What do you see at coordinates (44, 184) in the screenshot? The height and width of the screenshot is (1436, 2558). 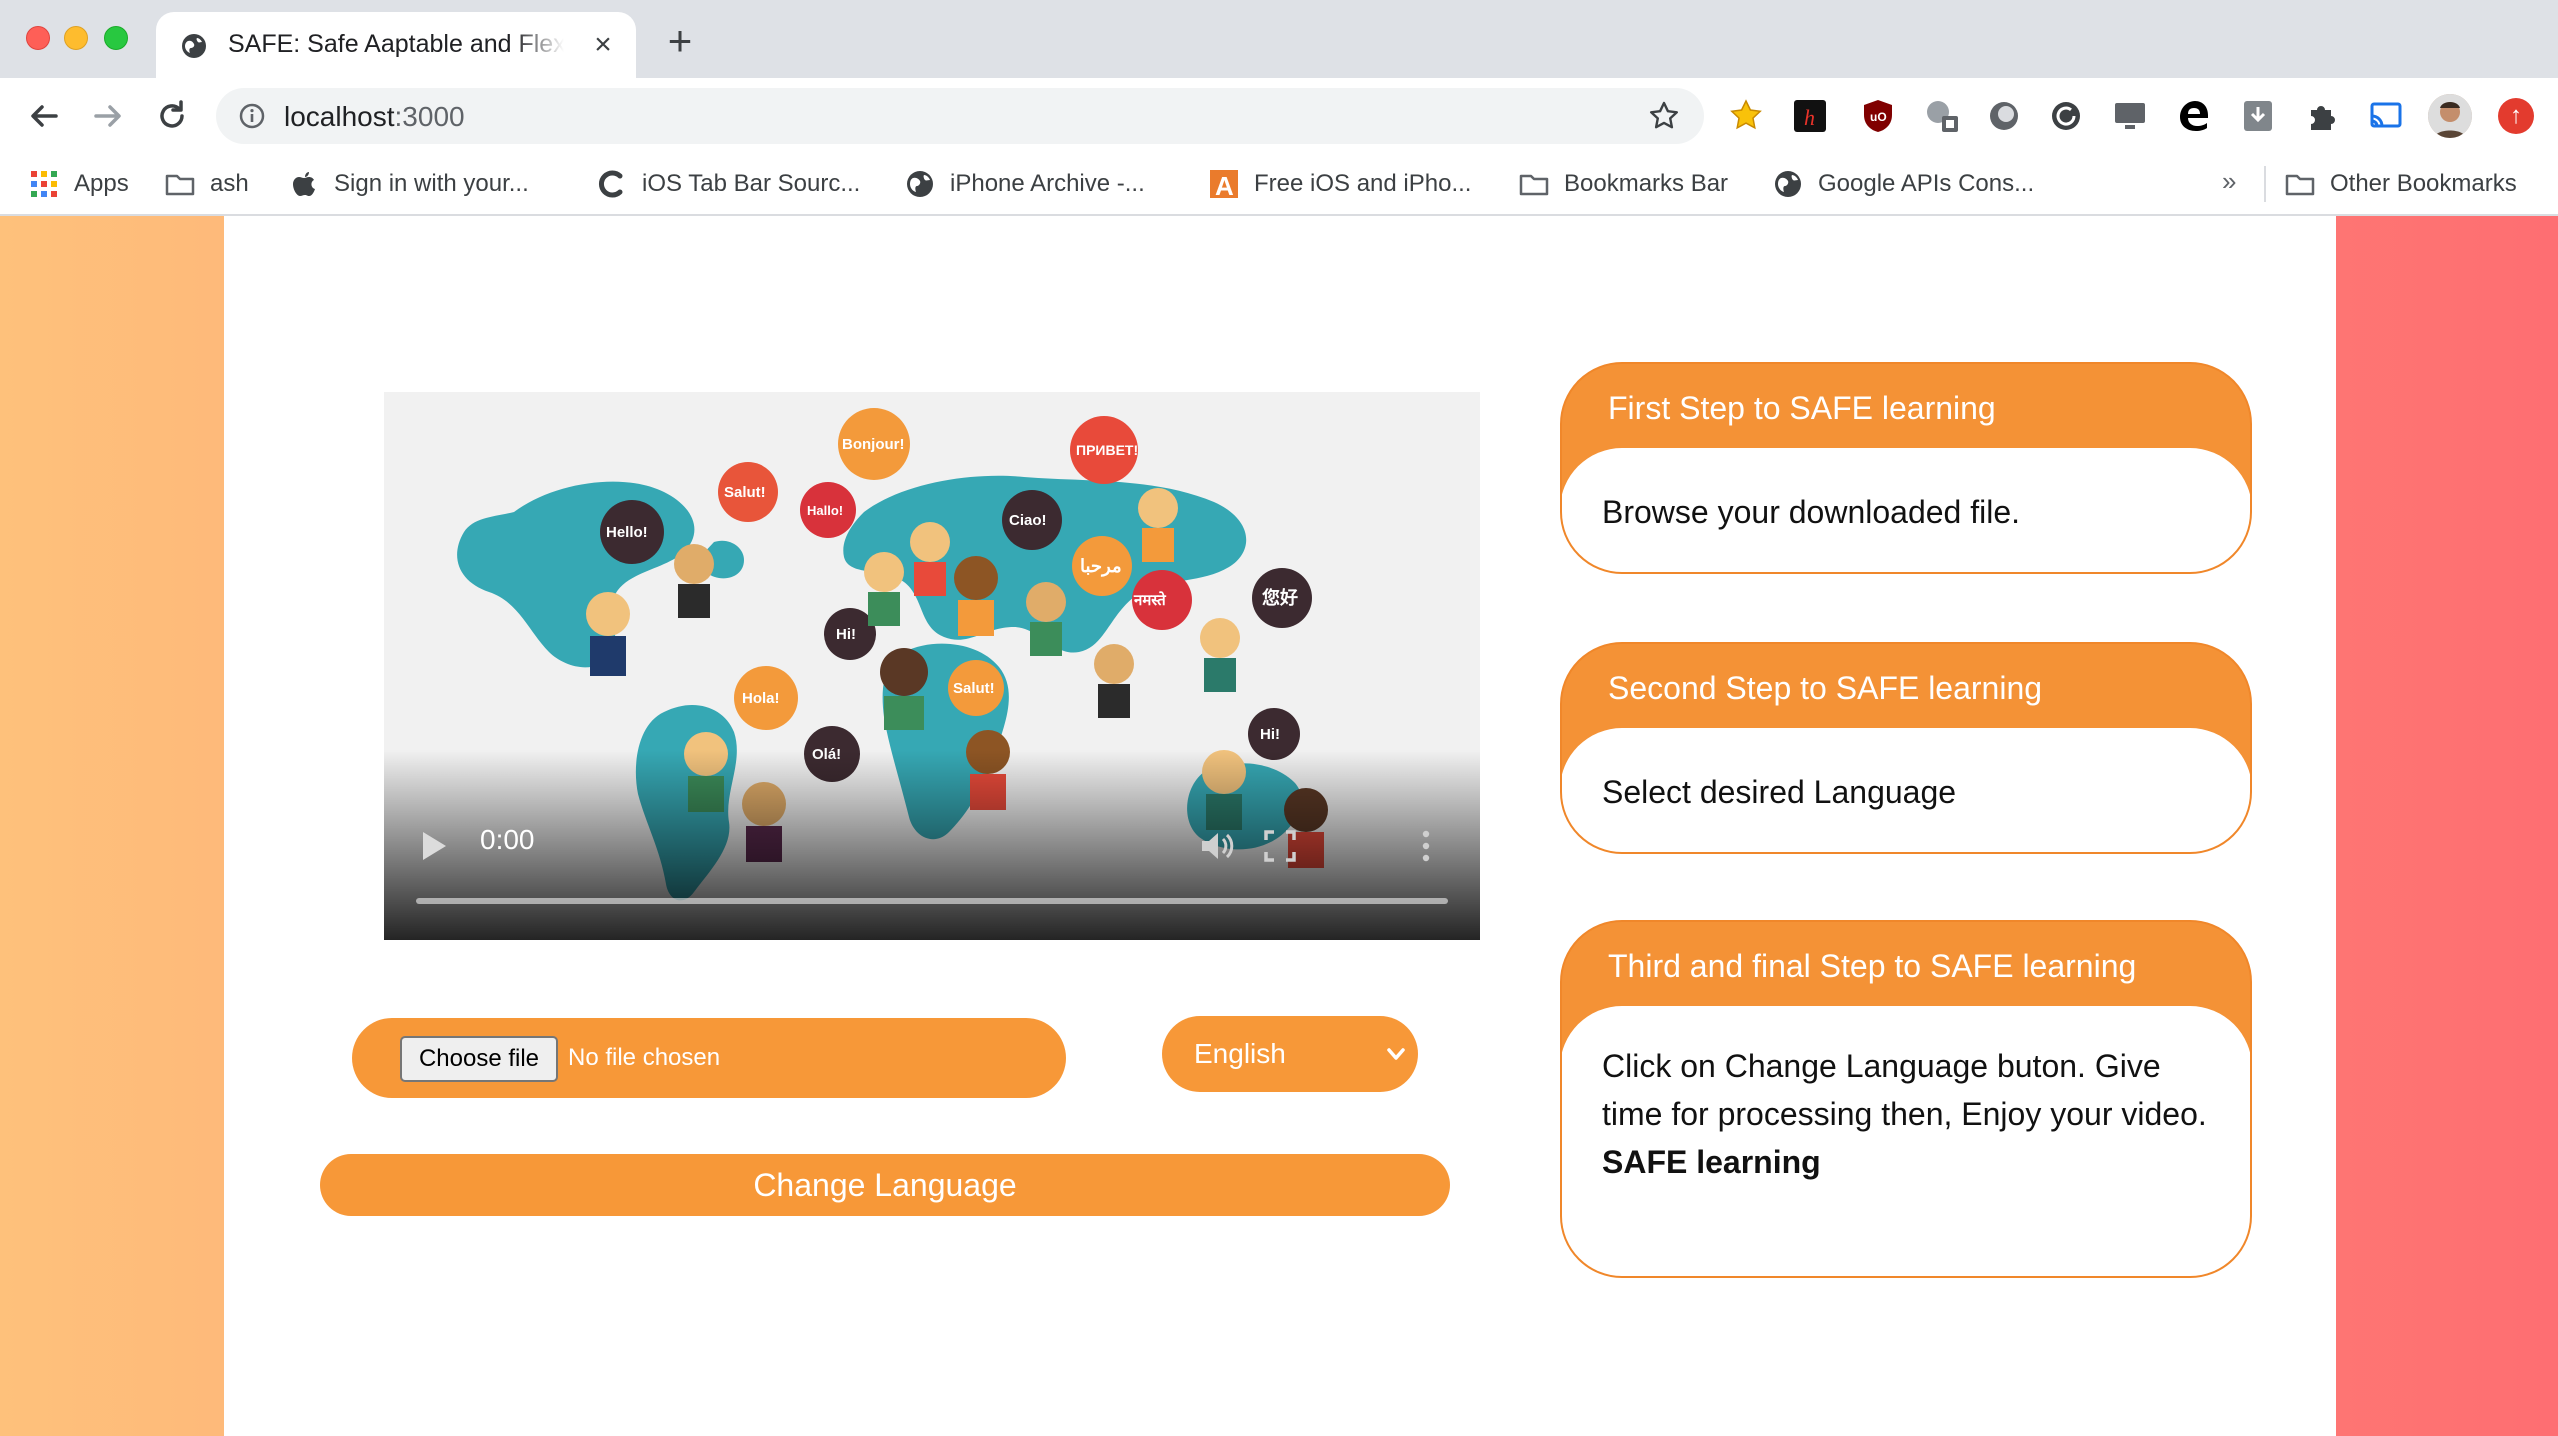 I see `apps-grid-icon` at bounding box center [44, 184].